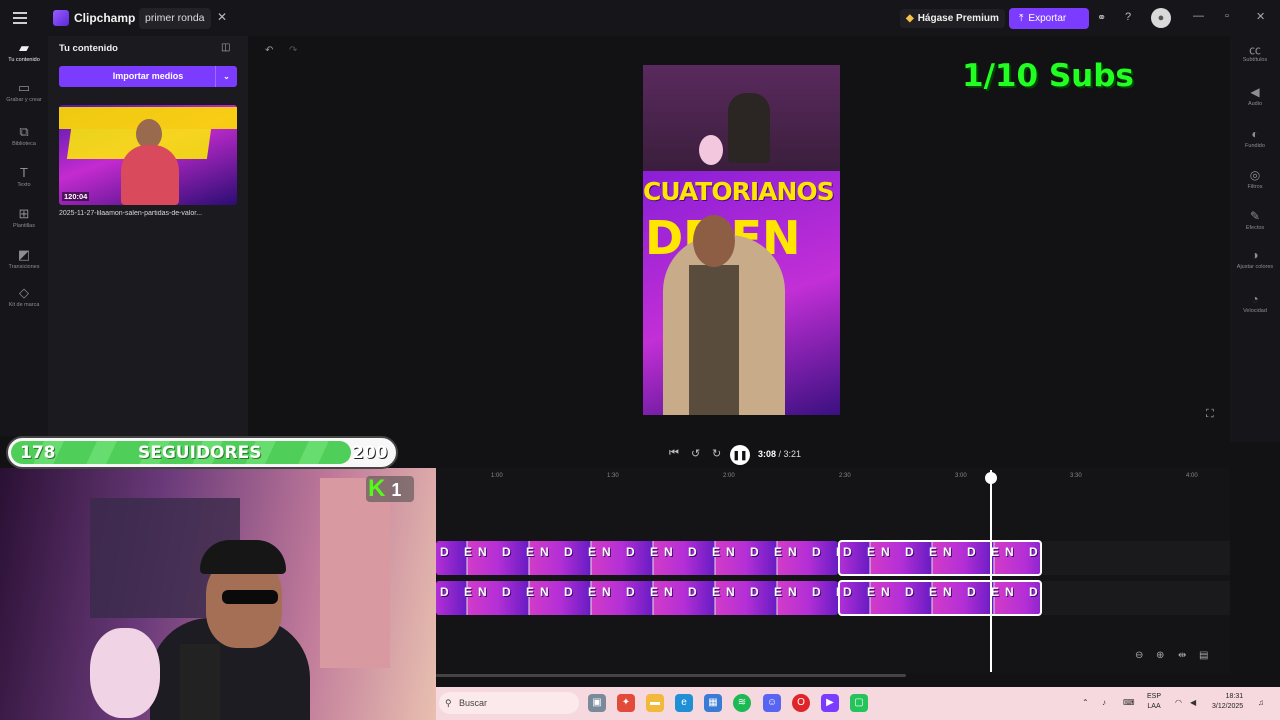 This screenshot has width=1280, height=720. I want to click on clock: 18:31 3/12/2025, so click(1227, 702).